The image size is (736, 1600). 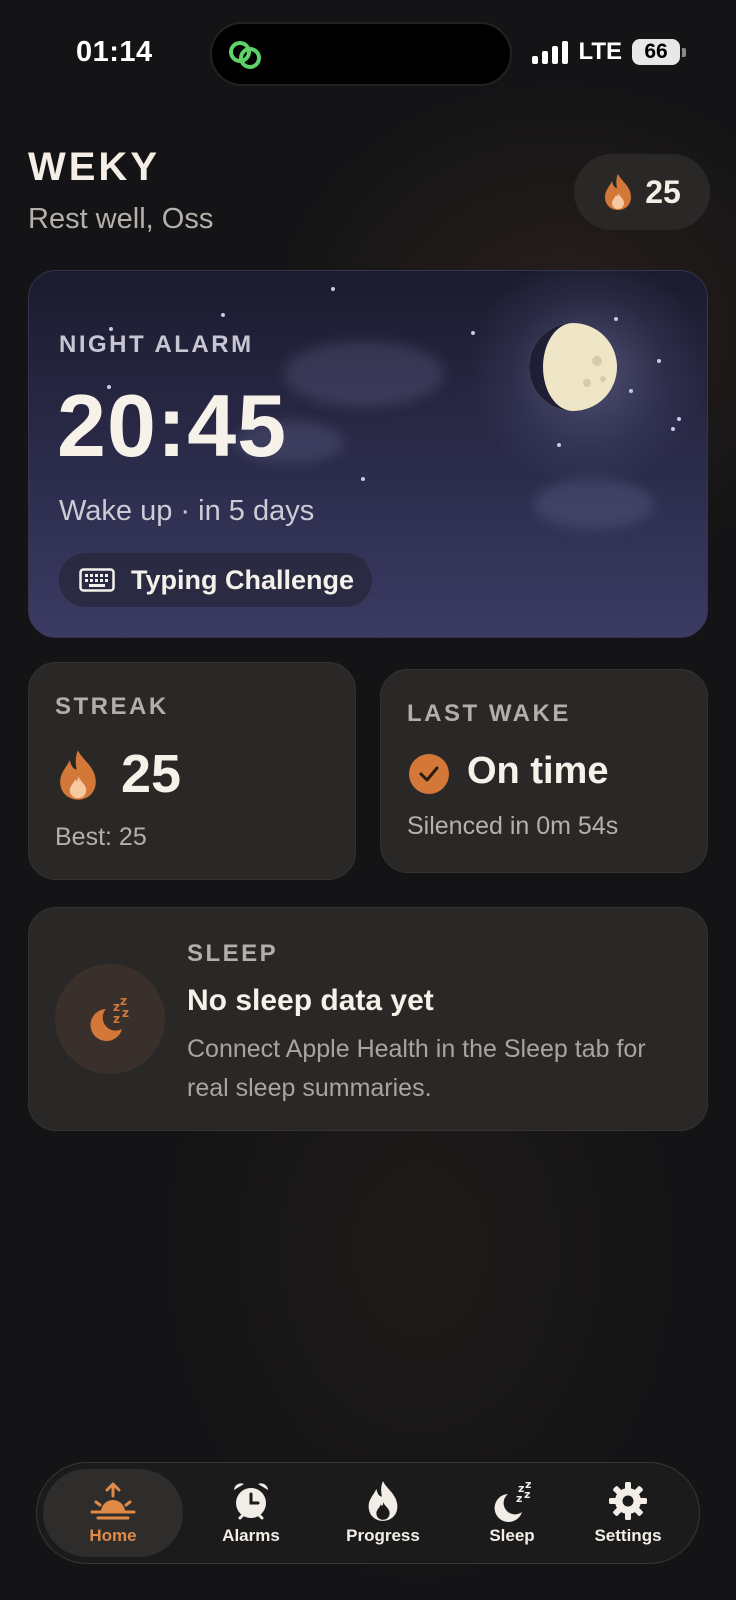 I want to click on battery-icon: 66, so click(x=659, y=52).